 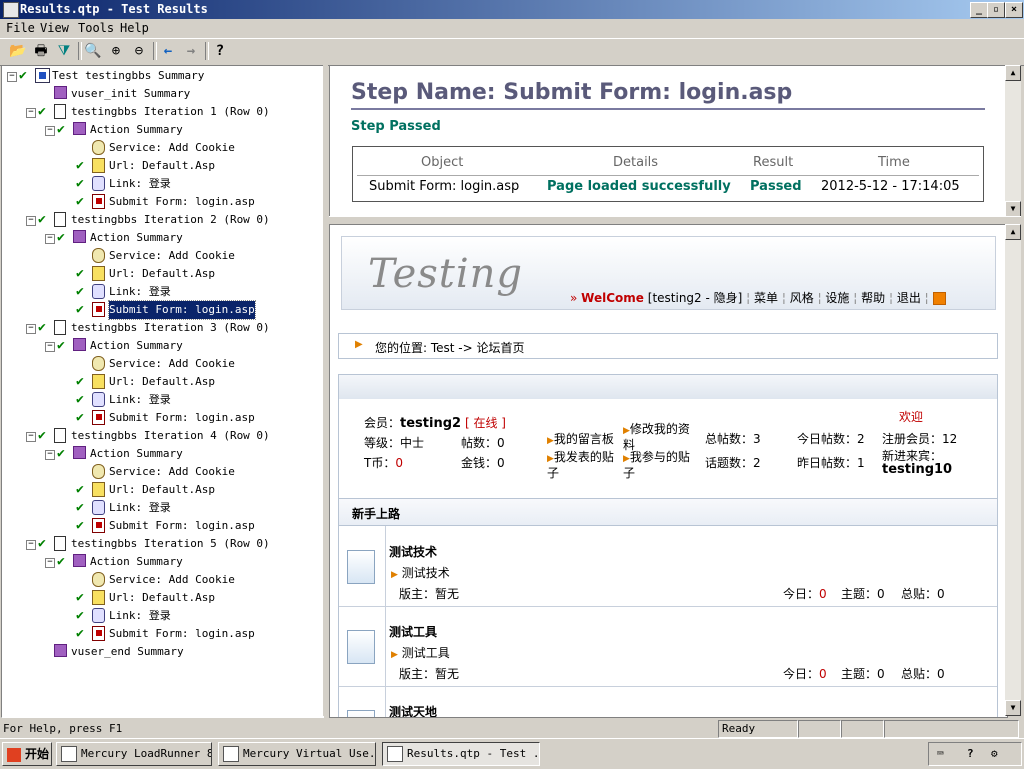 I want to click on web-pane-scrollbar: ▲ ▼, so click(x=1013, y=470).